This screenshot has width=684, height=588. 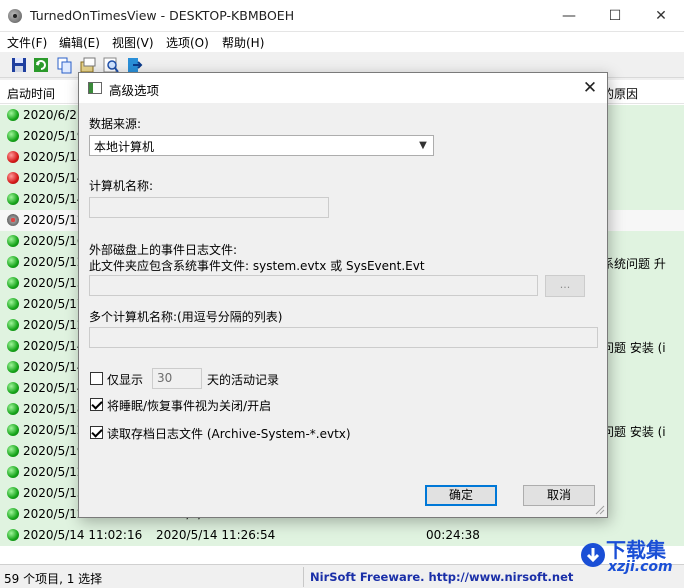 What do you see at coordinates (461, 495) in the screenshot?
I see `ok-button: 确定` at bounding box center [461, 495].